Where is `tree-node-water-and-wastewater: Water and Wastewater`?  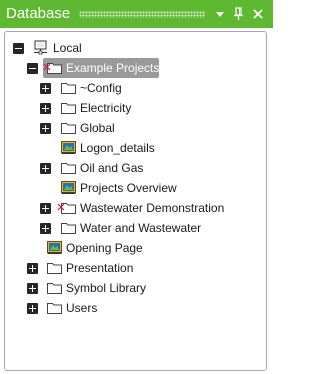 tree-node-water-and-wastewater: Water and Wastewater is located at coordinates (135, 228).